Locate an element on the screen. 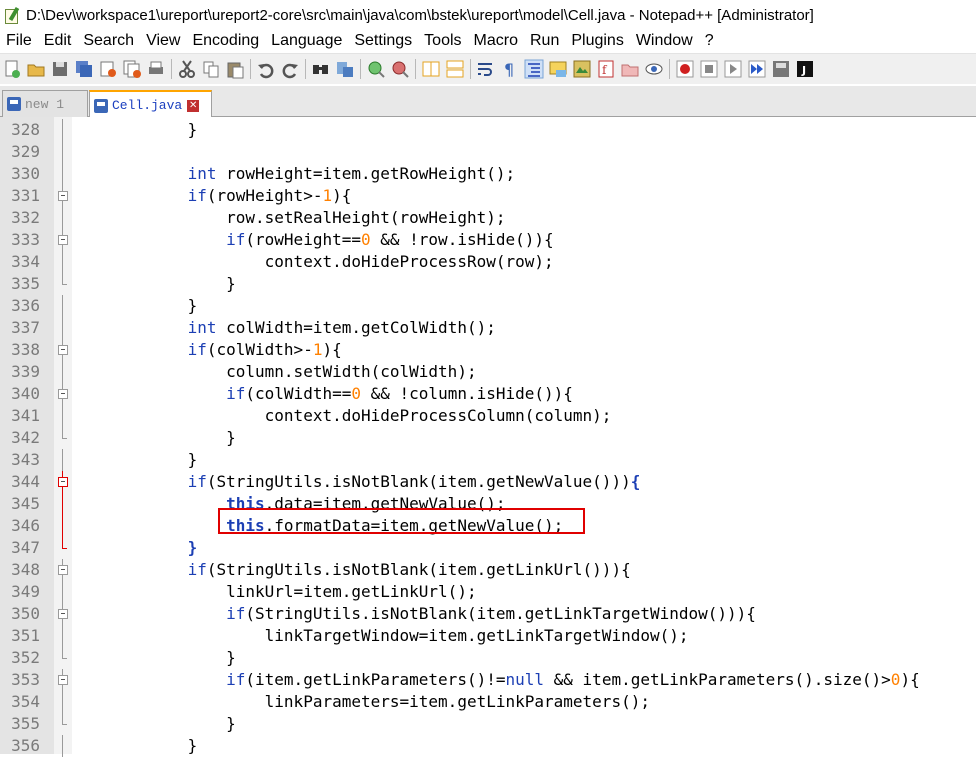 This screenshot has height=757, width=976. close-tab-icon: ✕ is located at coordinates (193, 105).